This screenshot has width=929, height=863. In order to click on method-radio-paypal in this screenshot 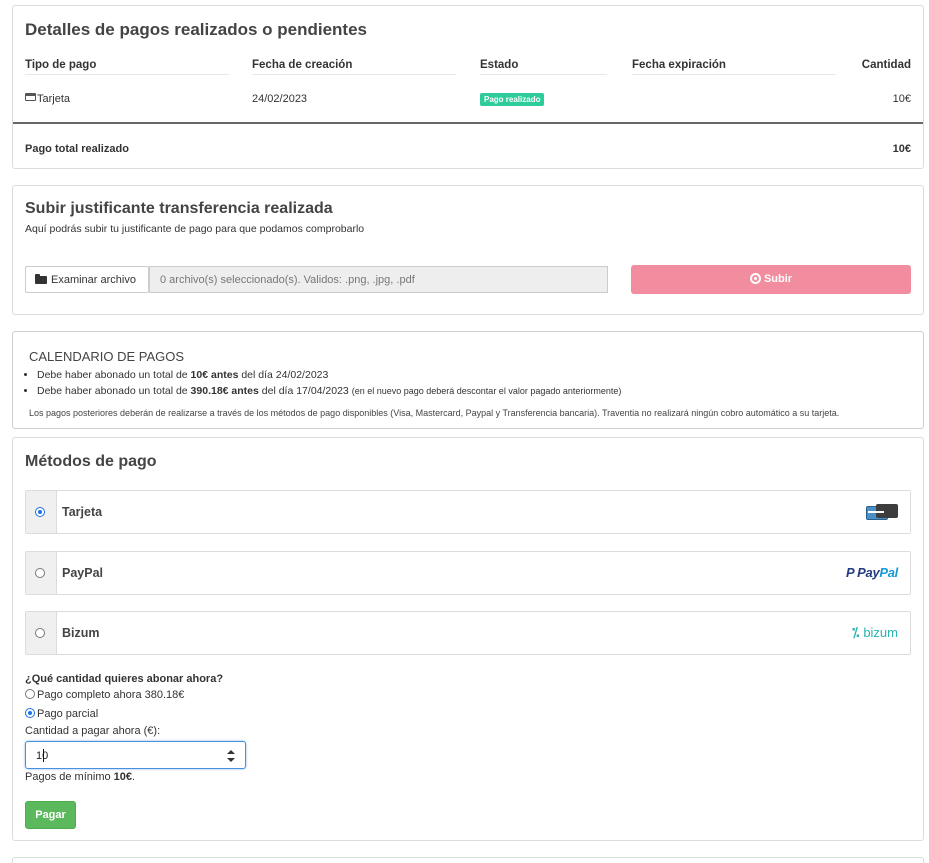, I will do `click(40, 573)`.